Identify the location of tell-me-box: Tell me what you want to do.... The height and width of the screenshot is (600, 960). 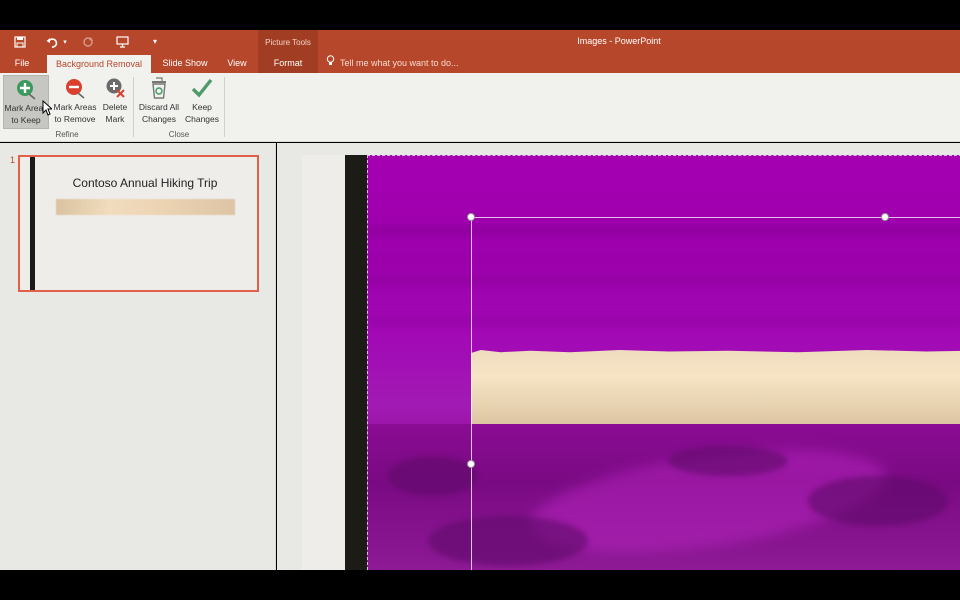
(392, 63).